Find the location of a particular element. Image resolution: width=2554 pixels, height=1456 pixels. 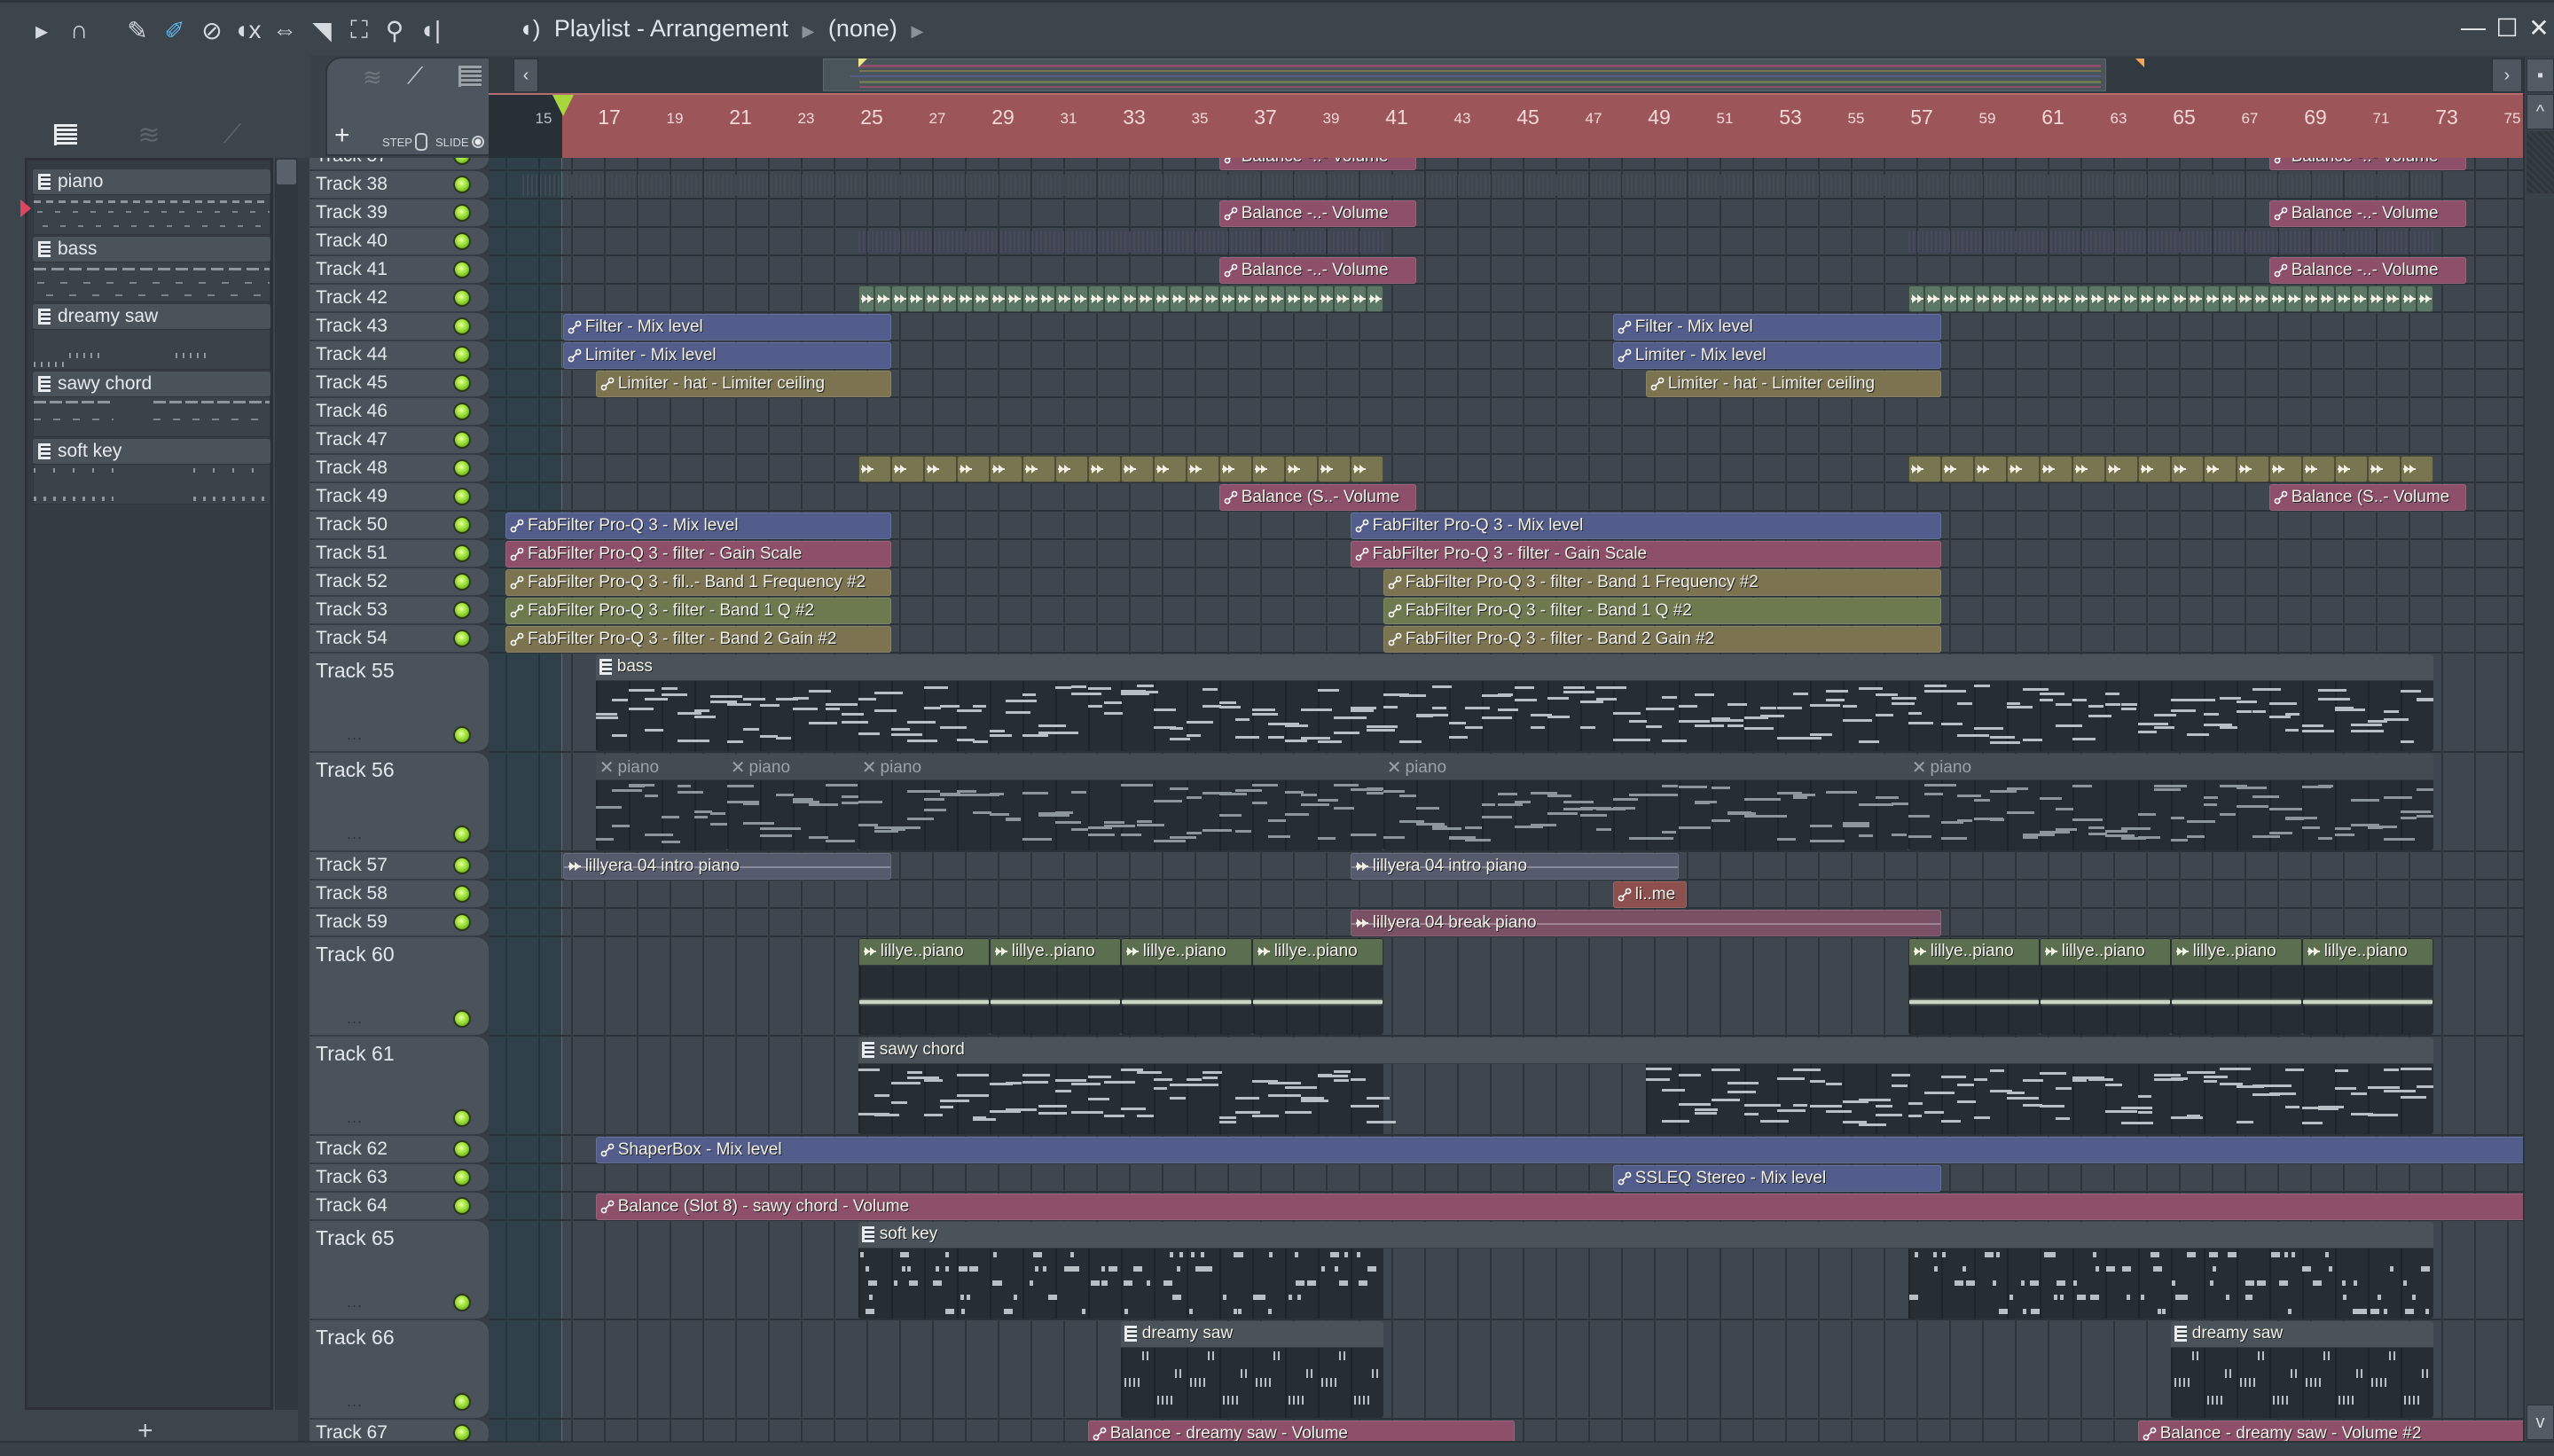

playhead-marker is located at coordinates (563, 105).